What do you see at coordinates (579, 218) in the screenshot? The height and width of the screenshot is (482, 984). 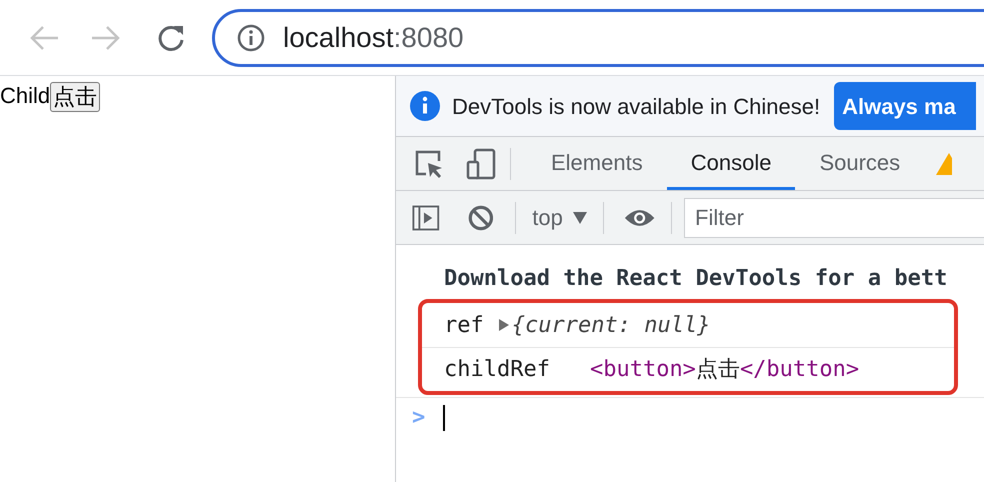 I see `dropdown-caret-icon` at bounding box center [579, 218].